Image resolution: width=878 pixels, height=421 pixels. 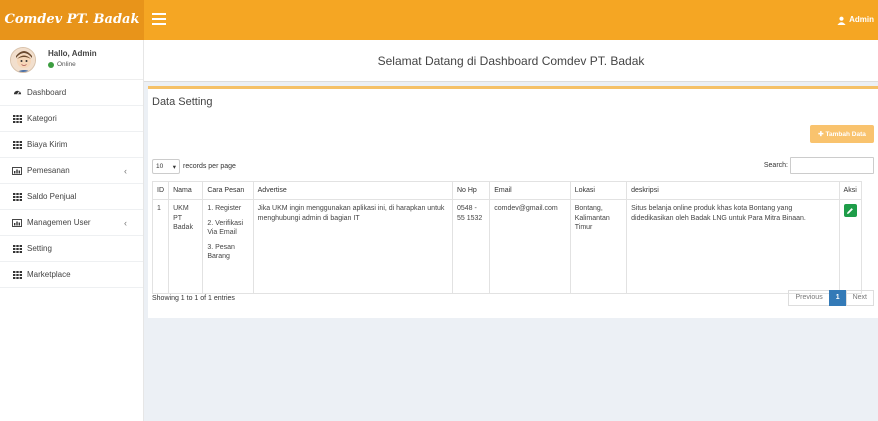 I want to click on column-header-aksi: Aksi, so click(x=850, y=190).